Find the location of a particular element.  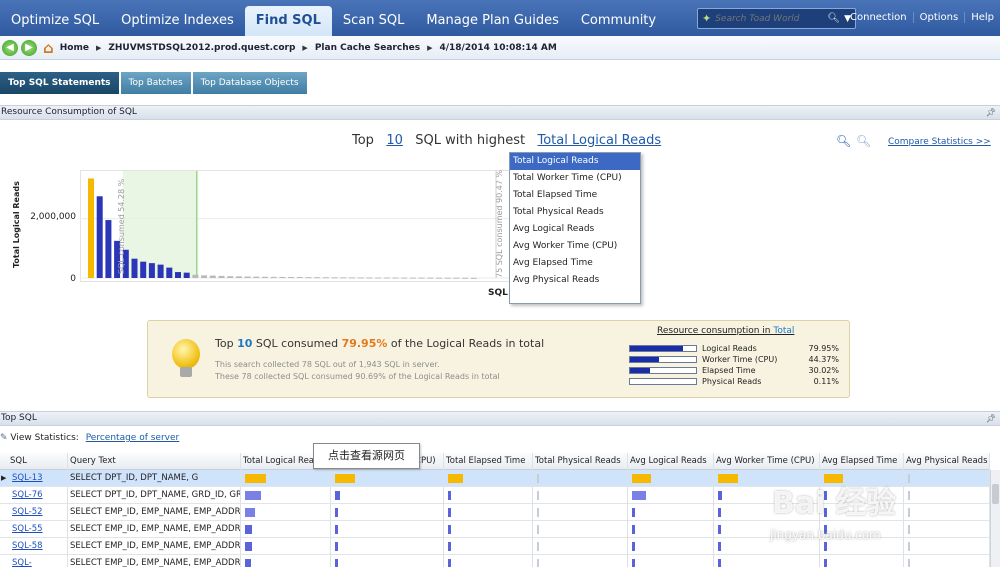

sql-id-link: SQL-76 is located at coordinates (27, 495).